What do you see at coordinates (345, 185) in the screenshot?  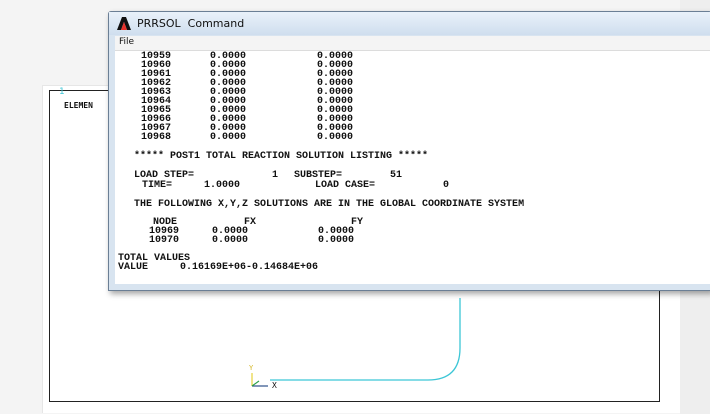 I see `load-case-label: LOAD CASE=` at bounding box center [345, 185].